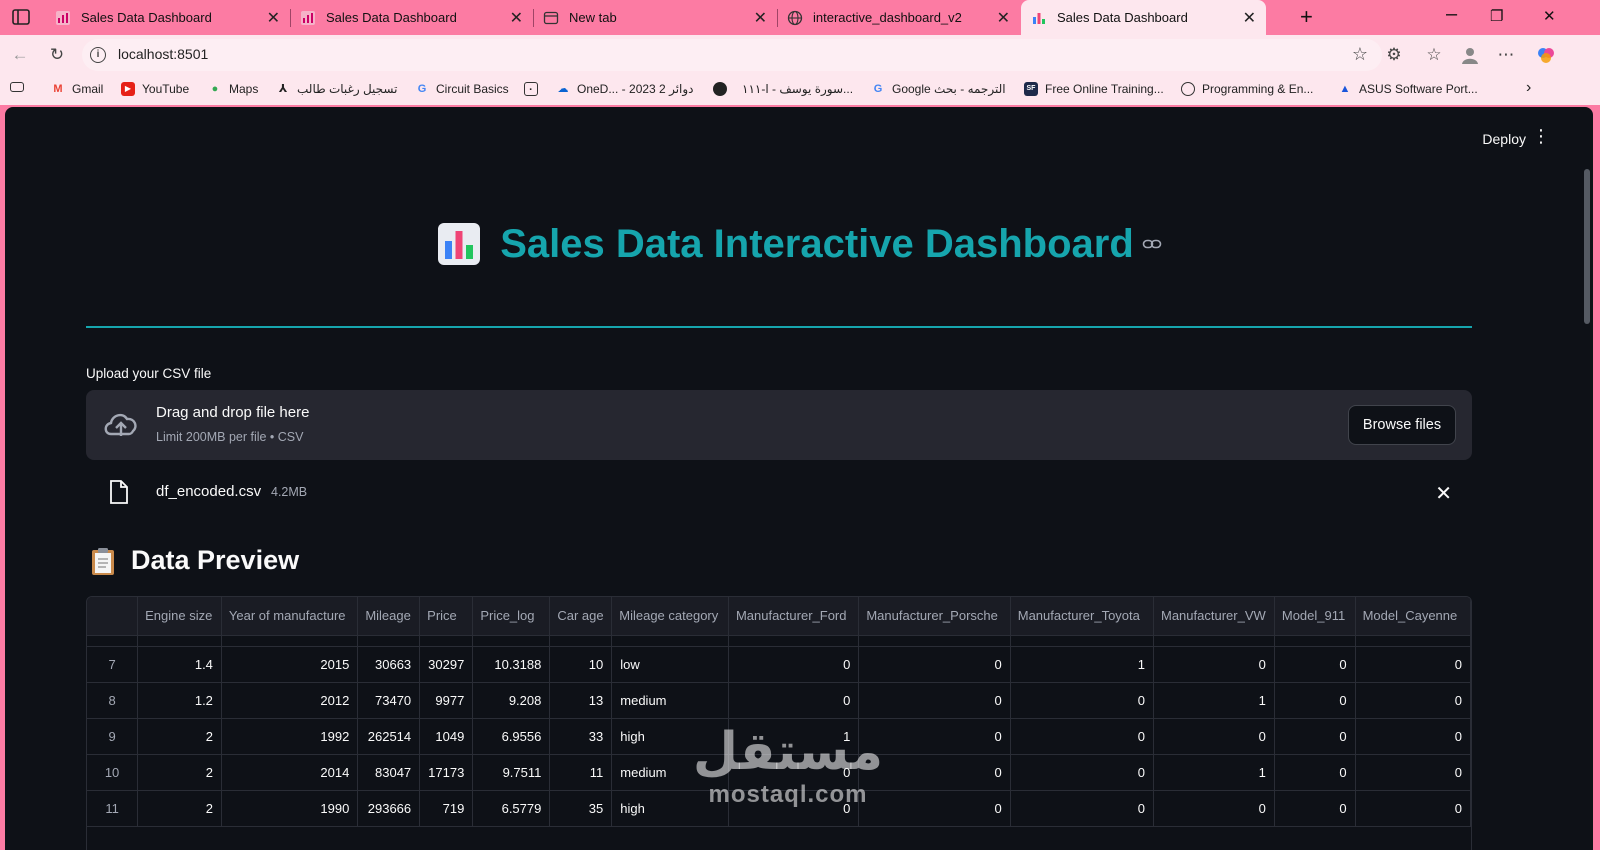 This screenshot has width=1600, height=850. I want to click on table-cell: 293666, so click(389, 808).